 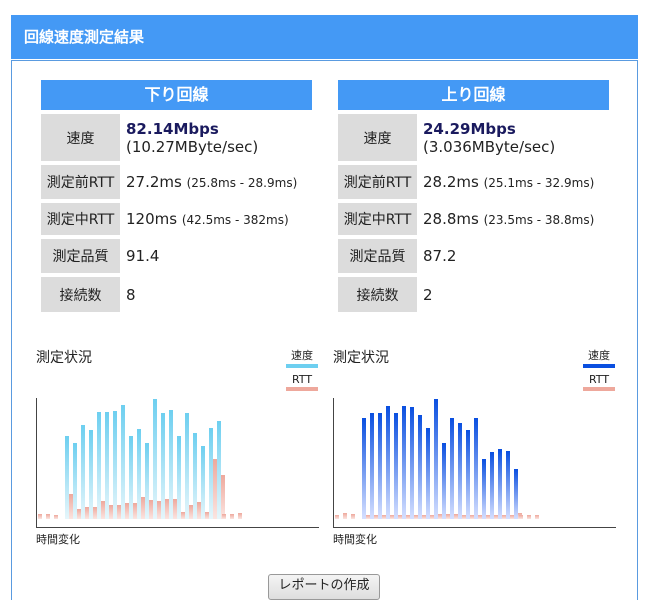 What do you see at coordinates (176, 95) in the screenshot?
I see `download-title: 下り回線` at bounding box center [176, 95].